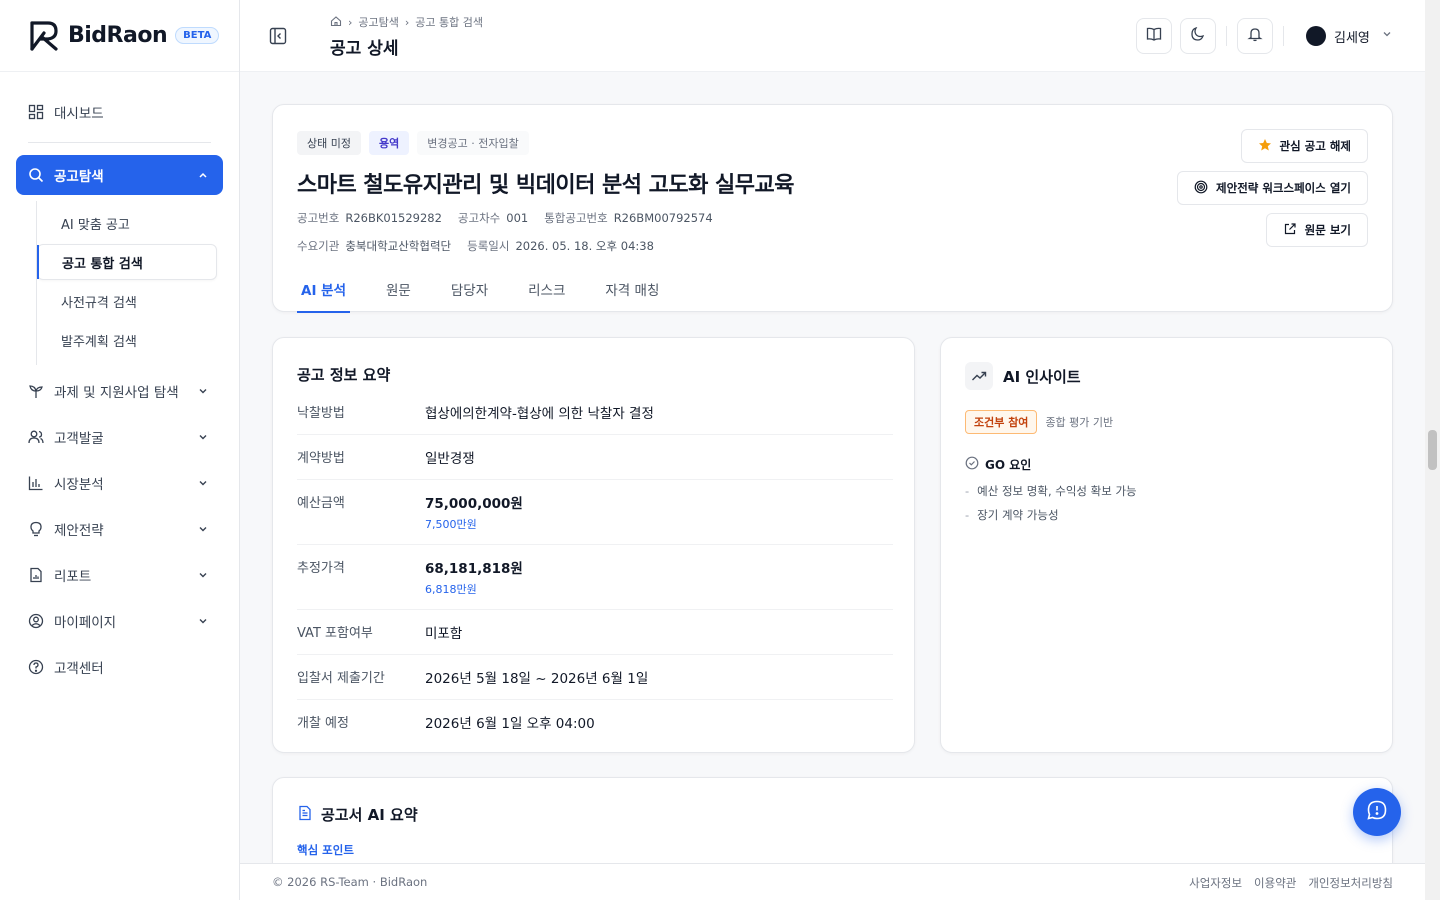 The width and height of the screenshot is (1440, 900). I want to click on chat-button, so click(1377, 812).